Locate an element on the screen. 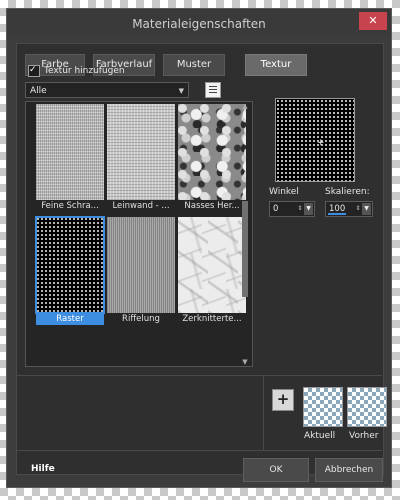 This screenshot has height=500, width=400. scroll-down-icon: ▼ is located at coordinates (245, 362).